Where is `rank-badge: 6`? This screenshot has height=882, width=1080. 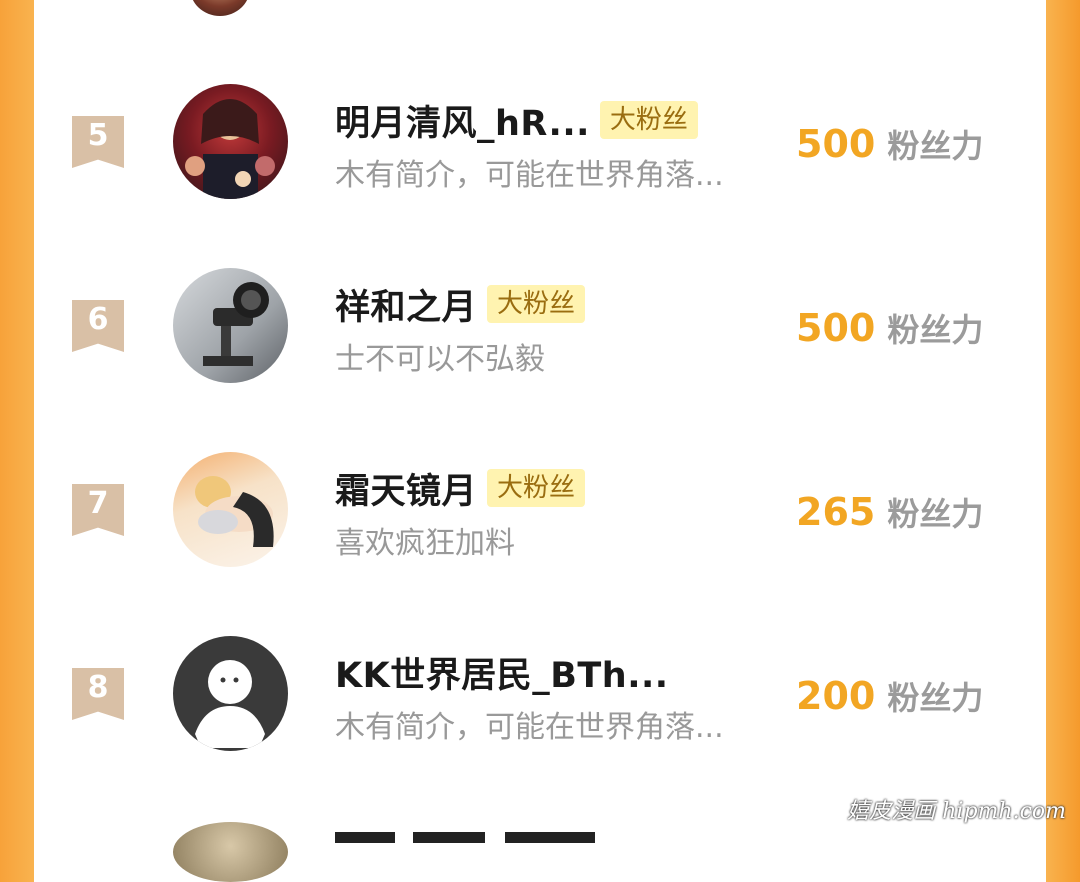
rank-badge: 6 is located at coordinates (98, 326).